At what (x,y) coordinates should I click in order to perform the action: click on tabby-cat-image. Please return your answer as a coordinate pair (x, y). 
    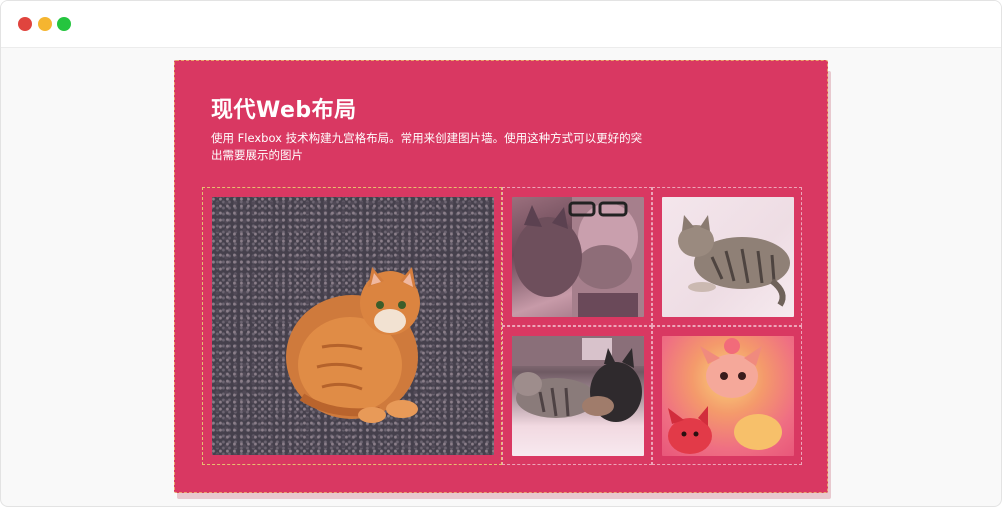
    Looking at the image, I should click on (734, 261).